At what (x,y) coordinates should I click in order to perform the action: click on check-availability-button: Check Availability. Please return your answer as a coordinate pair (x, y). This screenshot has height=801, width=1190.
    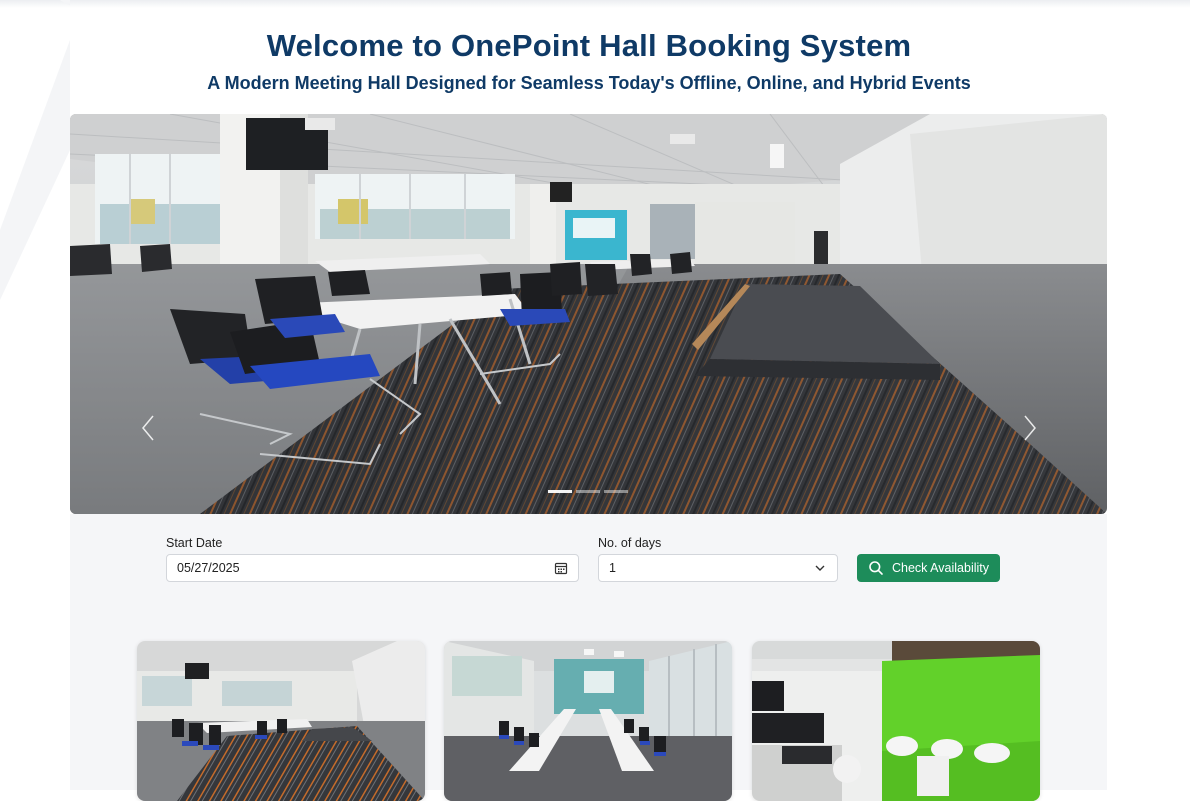
    Looking at the image, I should click on (928, 568).